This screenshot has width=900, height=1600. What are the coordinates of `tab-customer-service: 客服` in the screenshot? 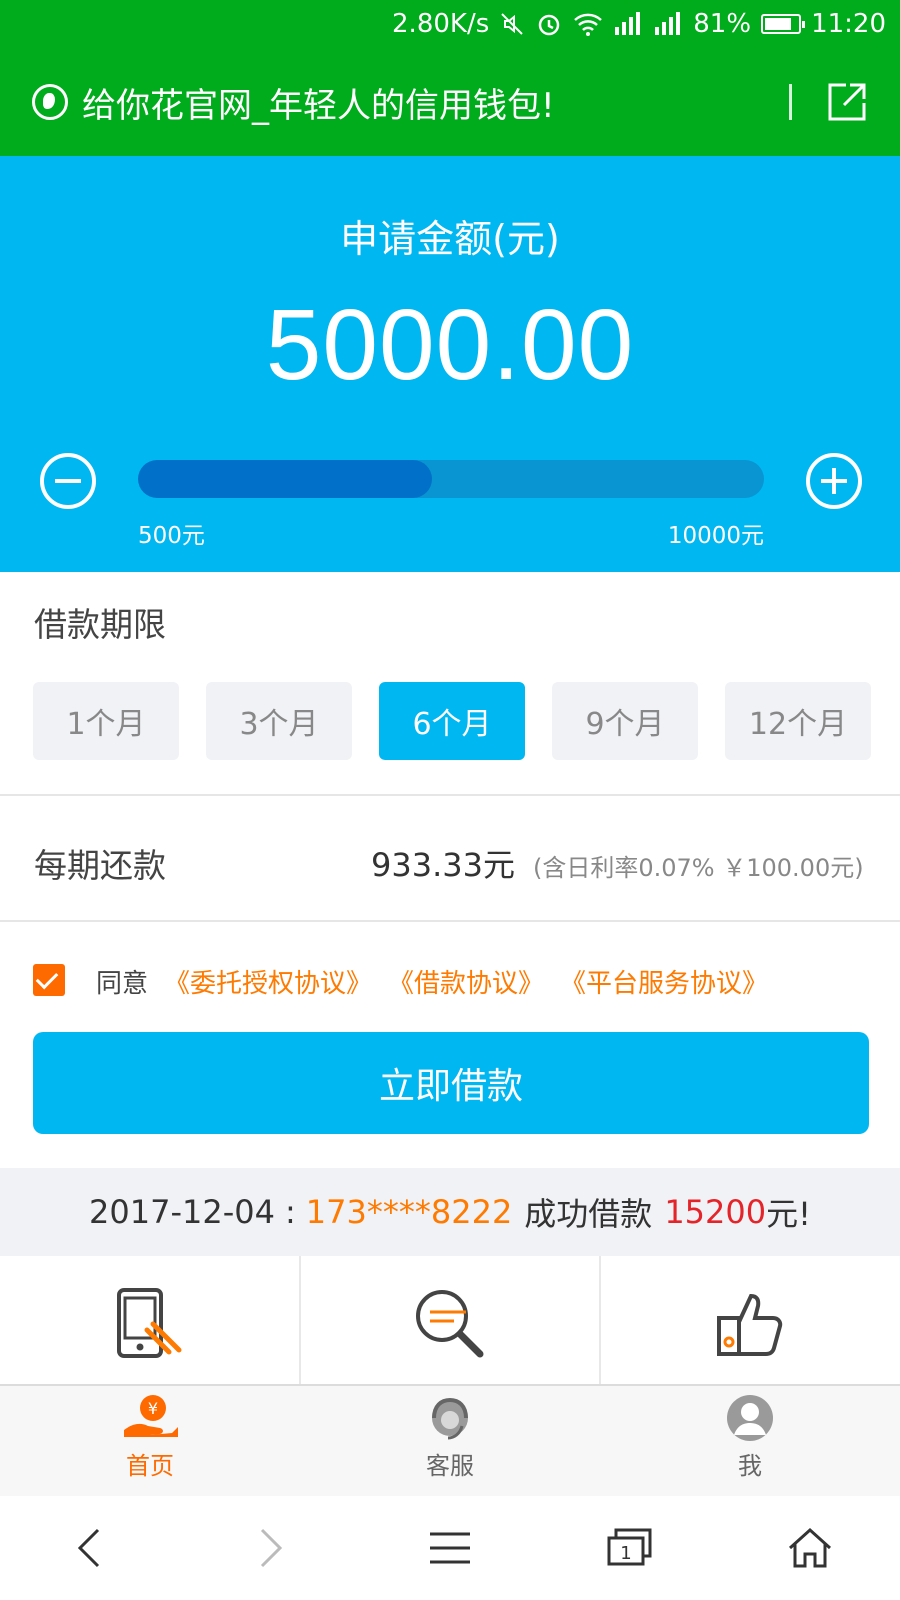 It's located at (450, 1441).